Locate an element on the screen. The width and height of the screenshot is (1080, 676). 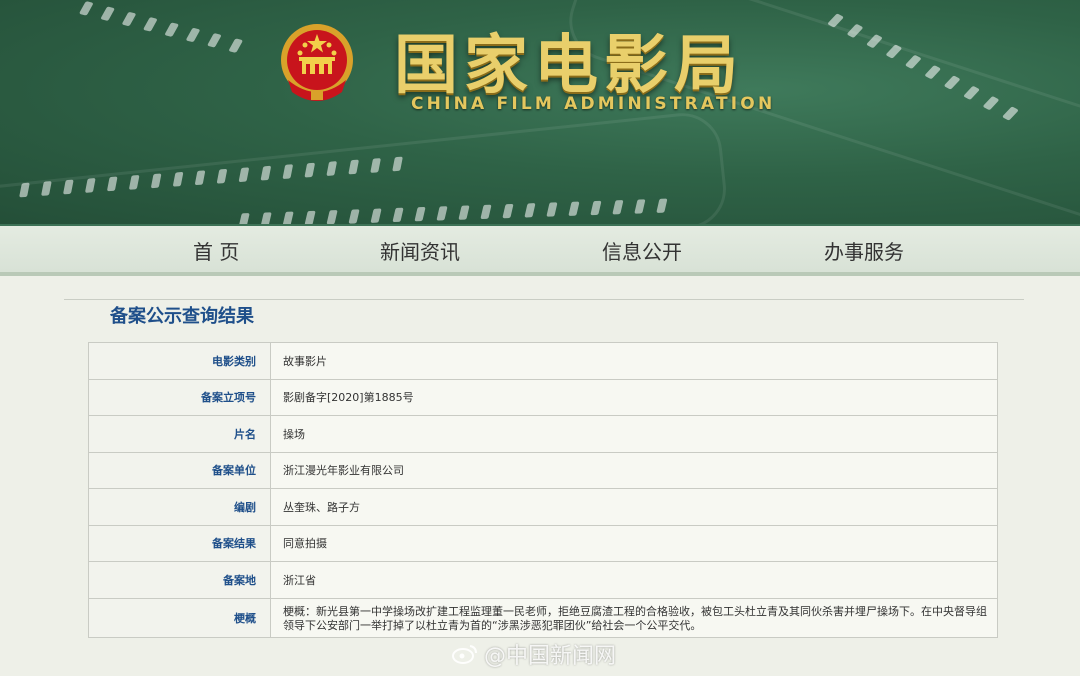
field-label: 备案地 is located at coordinates (179, 580).